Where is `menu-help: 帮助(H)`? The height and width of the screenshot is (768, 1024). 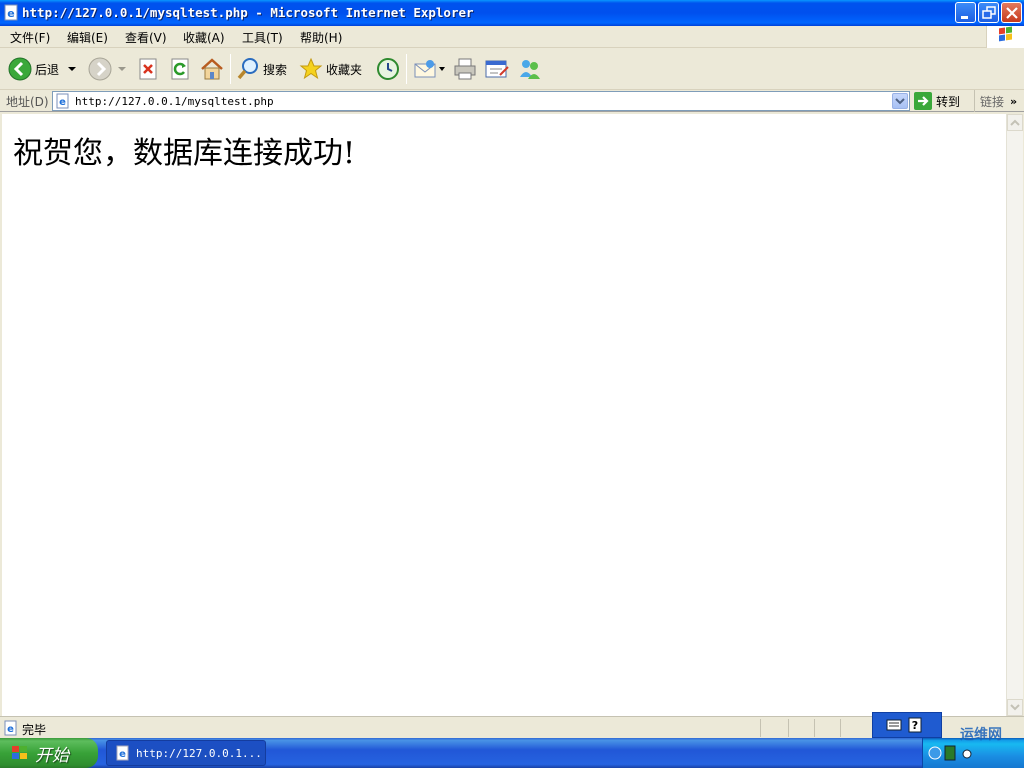 menu-help: 帮助(H) is located at coordinates (321, 37).